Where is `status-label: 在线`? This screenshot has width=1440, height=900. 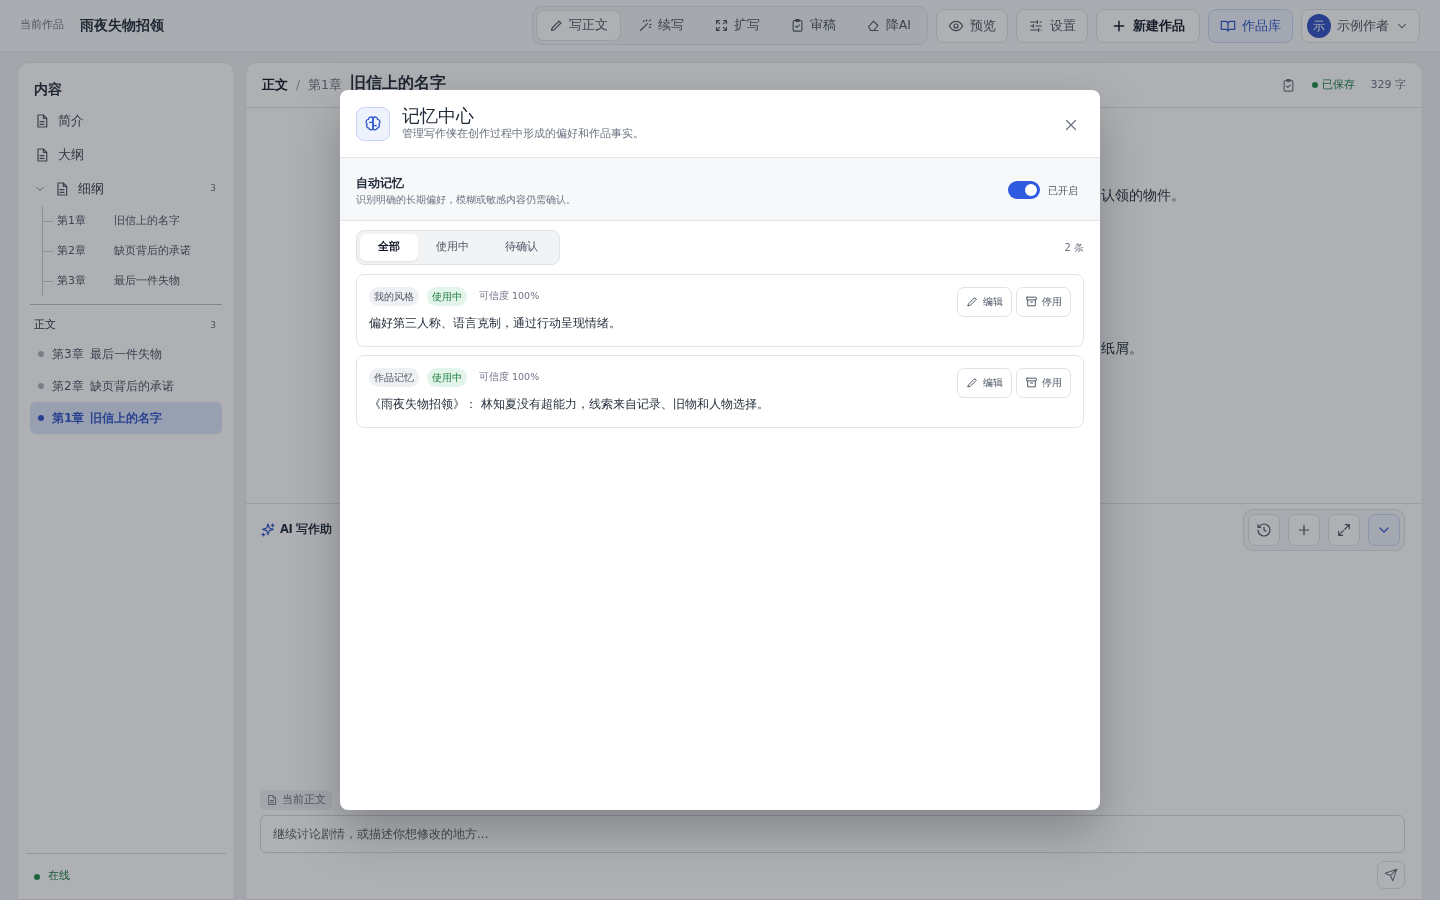 status-label: 在线 is located at coordinates (59, 876).